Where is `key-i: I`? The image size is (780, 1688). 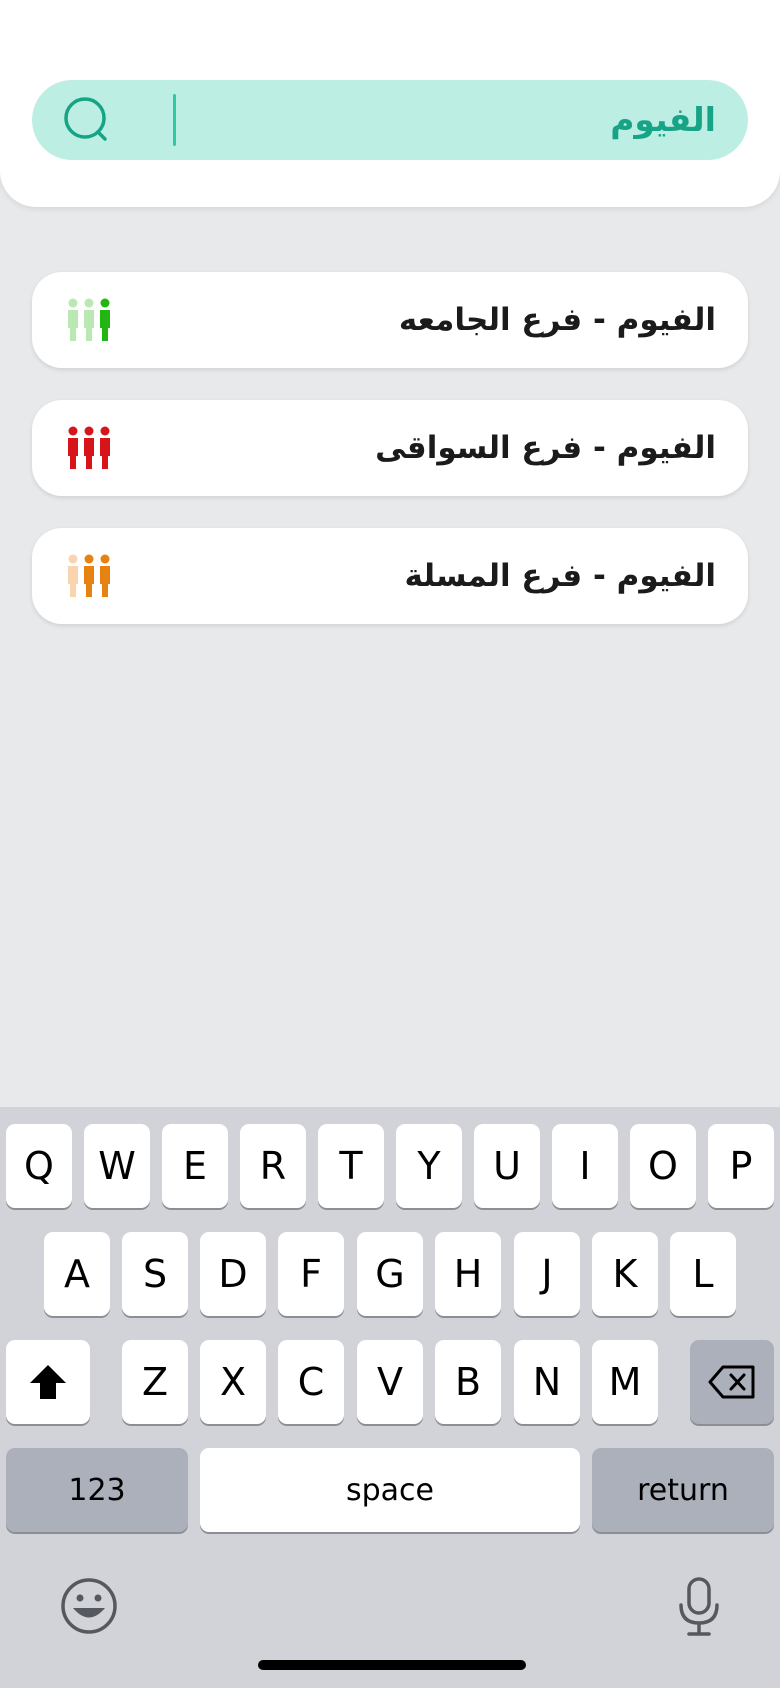
key-i: I is located at coordinates (585, 1166).